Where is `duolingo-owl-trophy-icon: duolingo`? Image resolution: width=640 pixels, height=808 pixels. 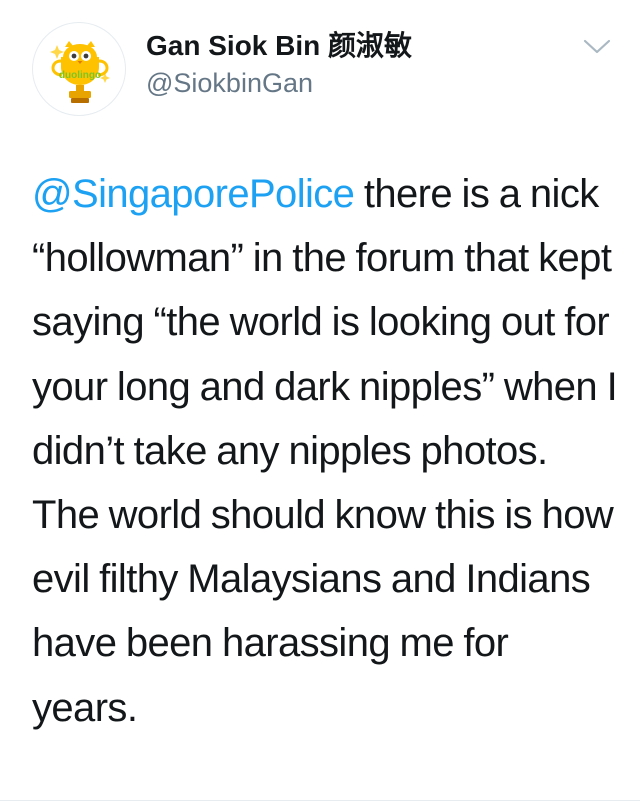 duolingo-owl-trophy-icon: duolingo is located at coordinates (80, 72).